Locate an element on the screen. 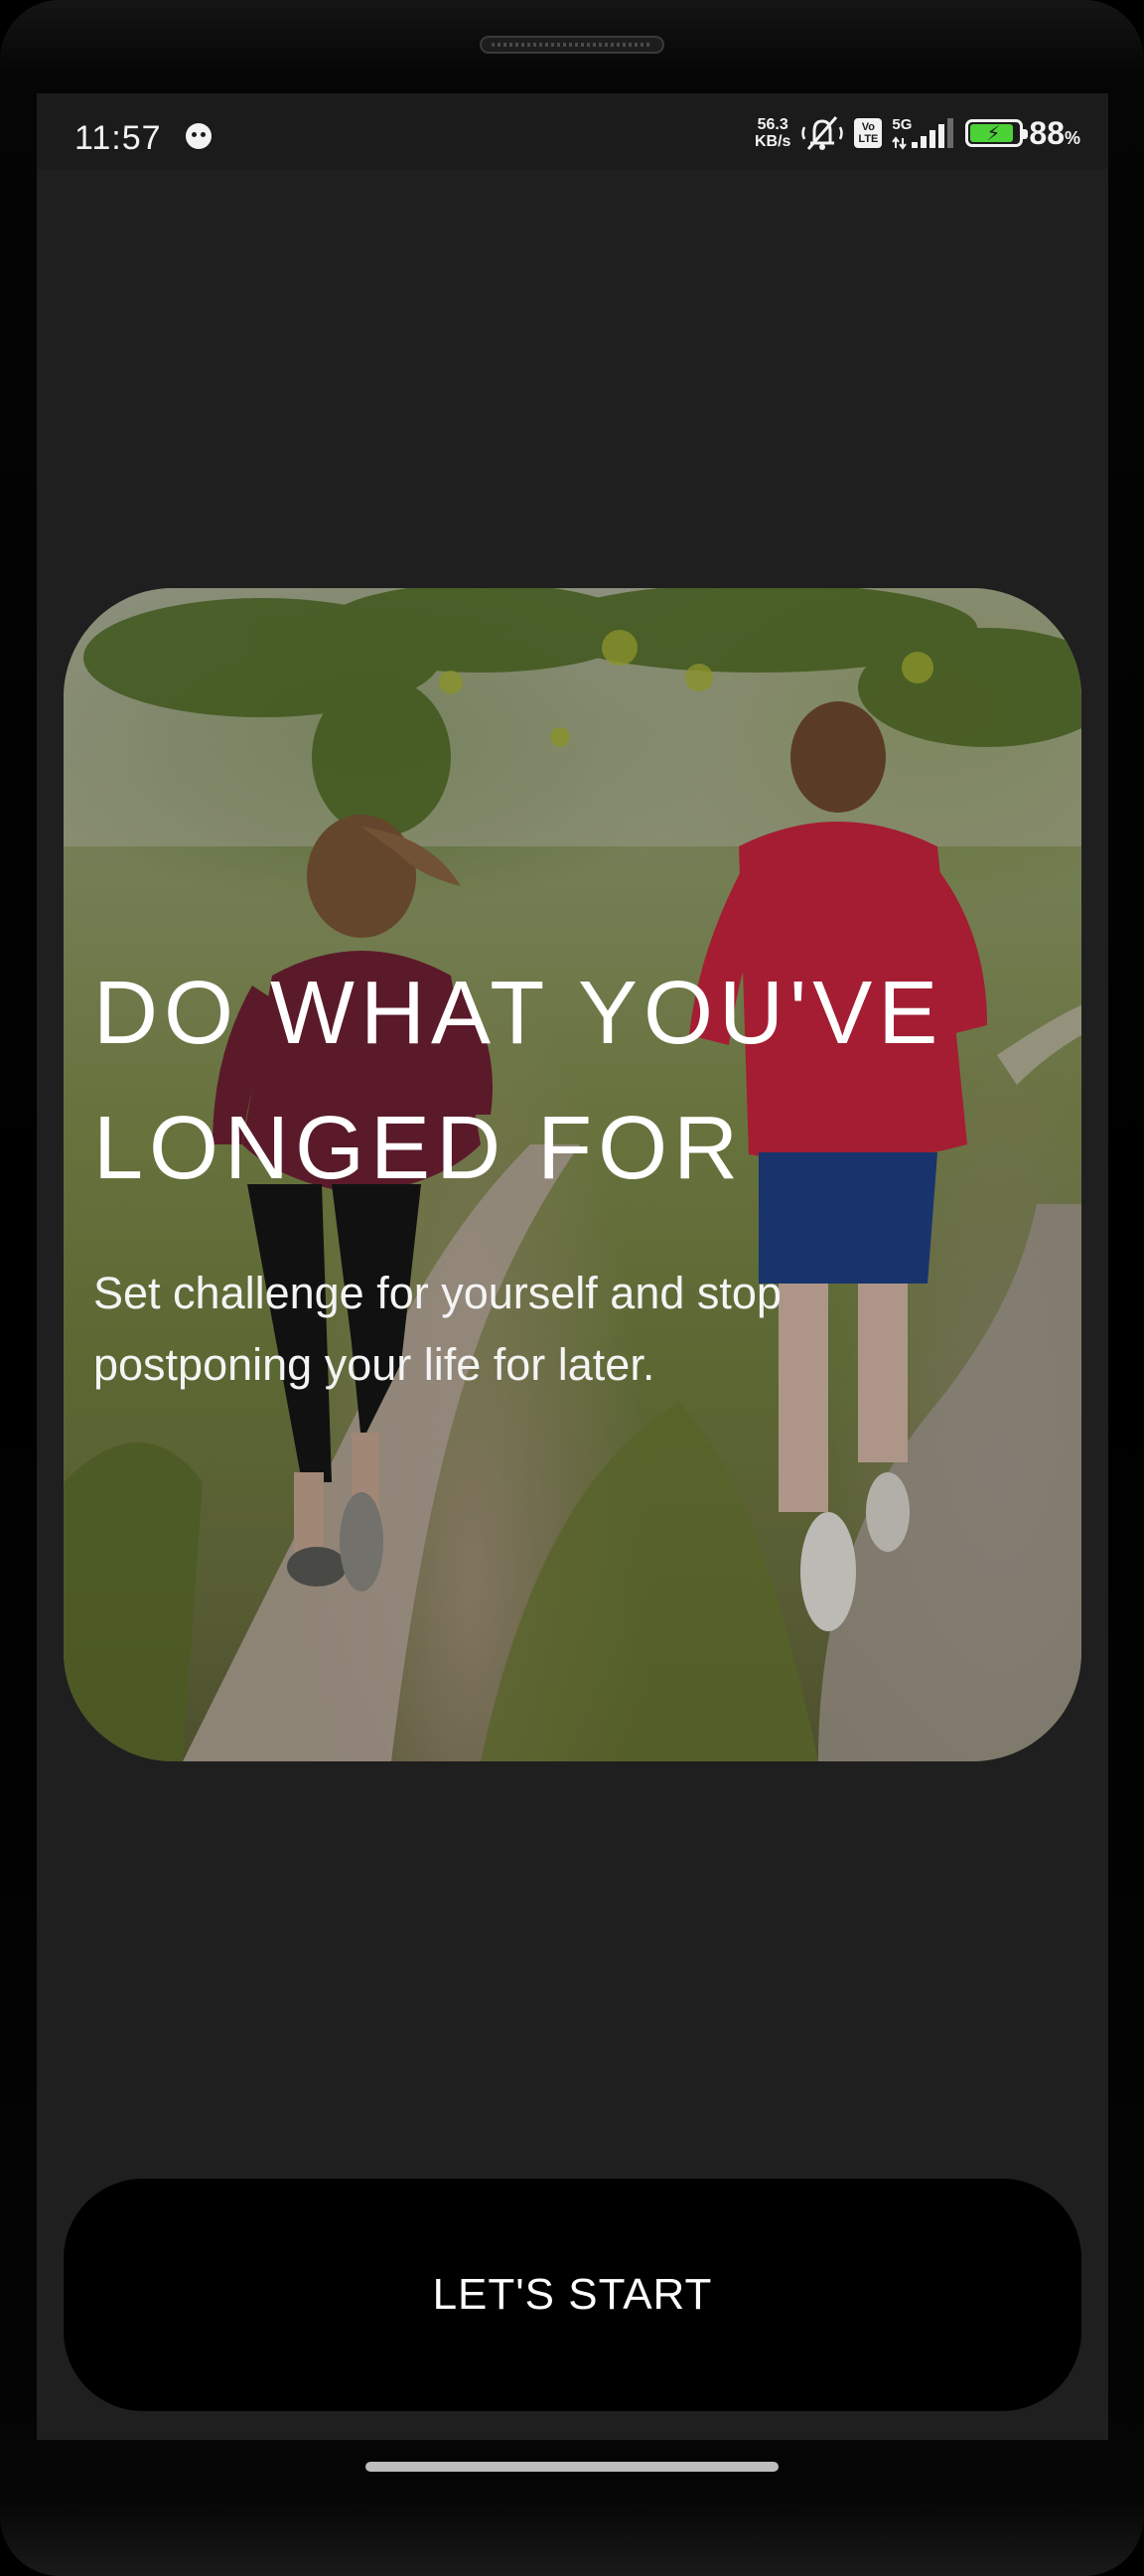 The height and width of the screenshot is (2576, 1144). battery-charging-icon: ⚡ 88% is located at coordinates (1022, 133).